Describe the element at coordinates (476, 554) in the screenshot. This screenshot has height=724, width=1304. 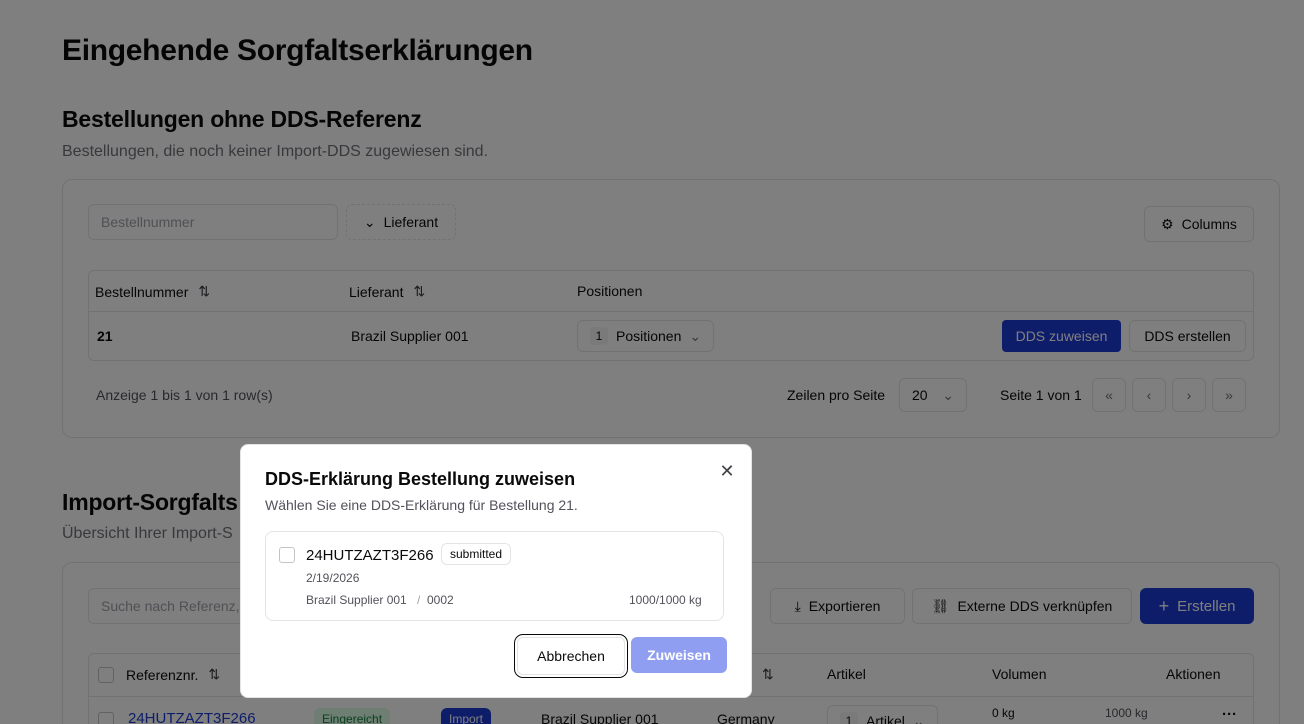
I see `option-status-badge: submitted` at that location.